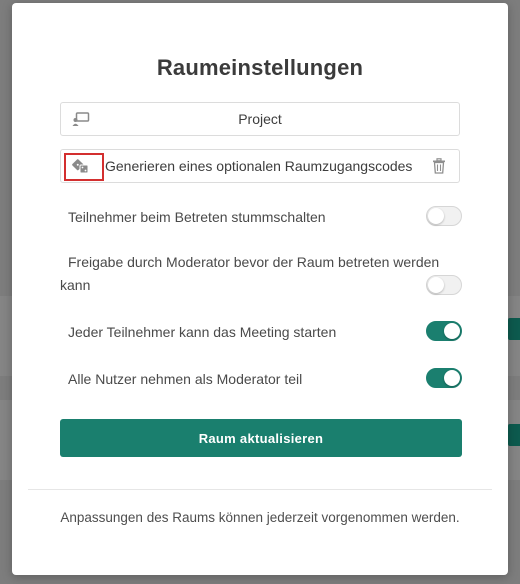 This screenshot has height=584, width=520. Describe the element at coordinates (260, 489) in the screenshot. I see `divider` at that location.